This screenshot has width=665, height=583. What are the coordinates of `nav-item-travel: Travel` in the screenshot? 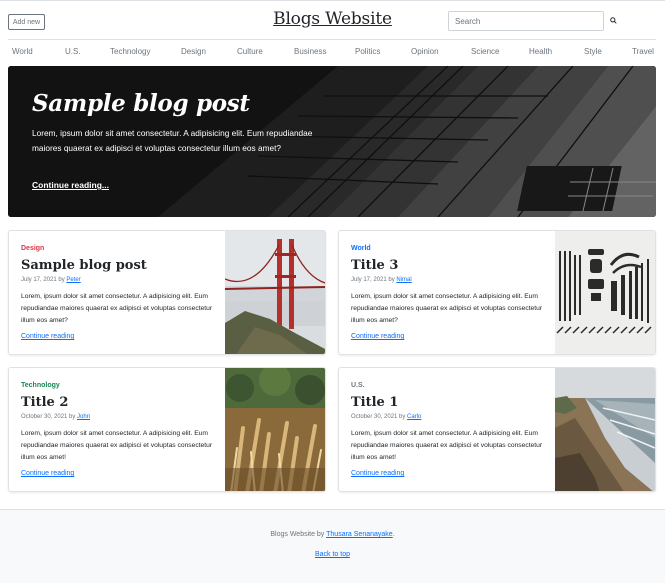 It's located at (643, 51).